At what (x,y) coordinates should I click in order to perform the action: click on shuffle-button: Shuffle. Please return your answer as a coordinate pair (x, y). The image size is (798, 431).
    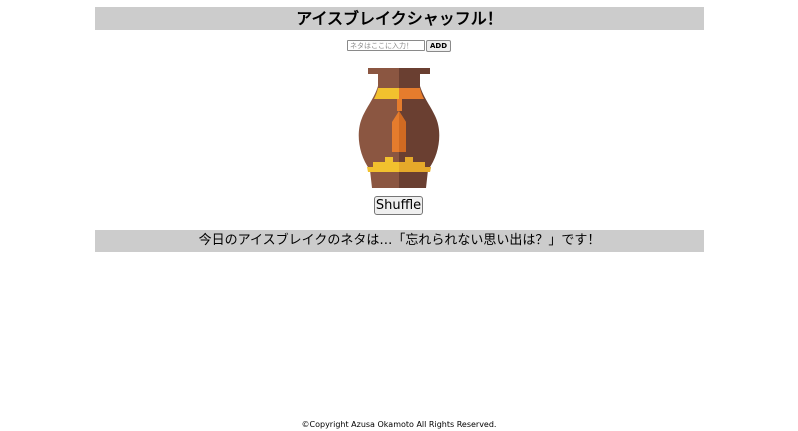
    Looking at the image, I should click on (398, 205).